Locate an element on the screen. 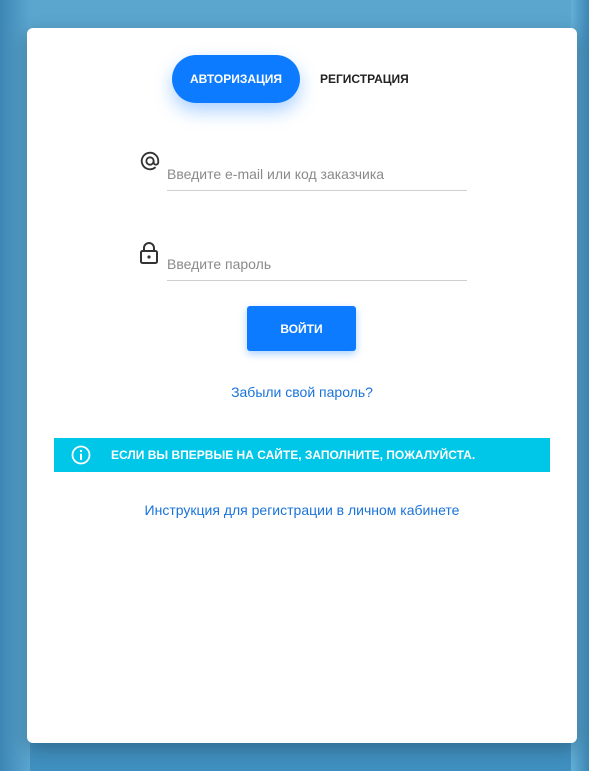 The width and height of the screenshot is (589, 771). forgot-password-link: Забыли свой пароль? is located at coordinates (302, 392).